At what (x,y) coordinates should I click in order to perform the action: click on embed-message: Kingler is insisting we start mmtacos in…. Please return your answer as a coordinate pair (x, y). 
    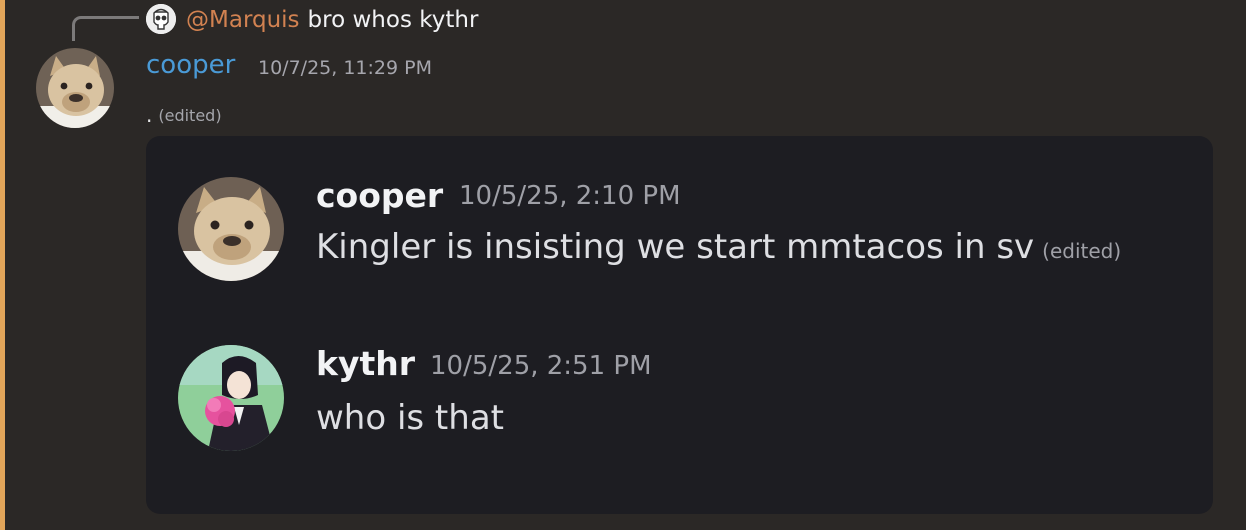
    Looking at the image, I should click on (718, 247).